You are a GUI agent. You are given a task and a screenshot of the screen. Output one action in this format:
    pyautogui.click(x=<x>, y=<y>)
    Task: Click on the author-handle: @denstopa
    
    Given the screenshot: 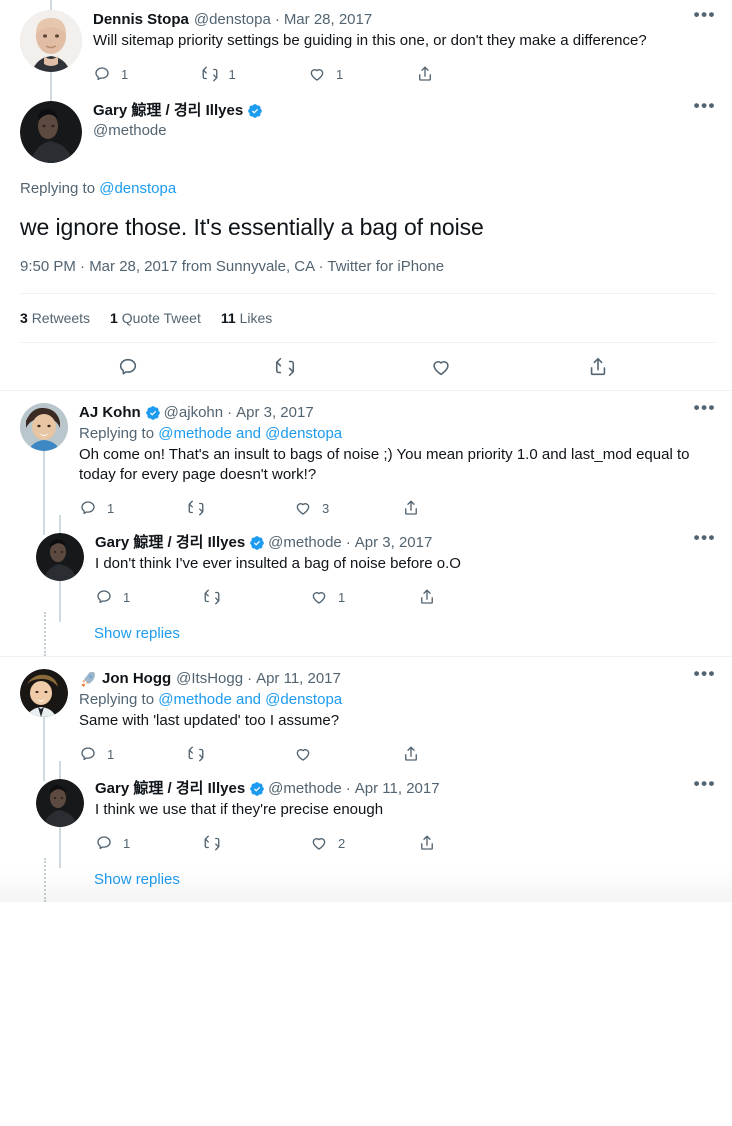 What is the action you would take?
    pyautogui.click(x=232, y=20)
    